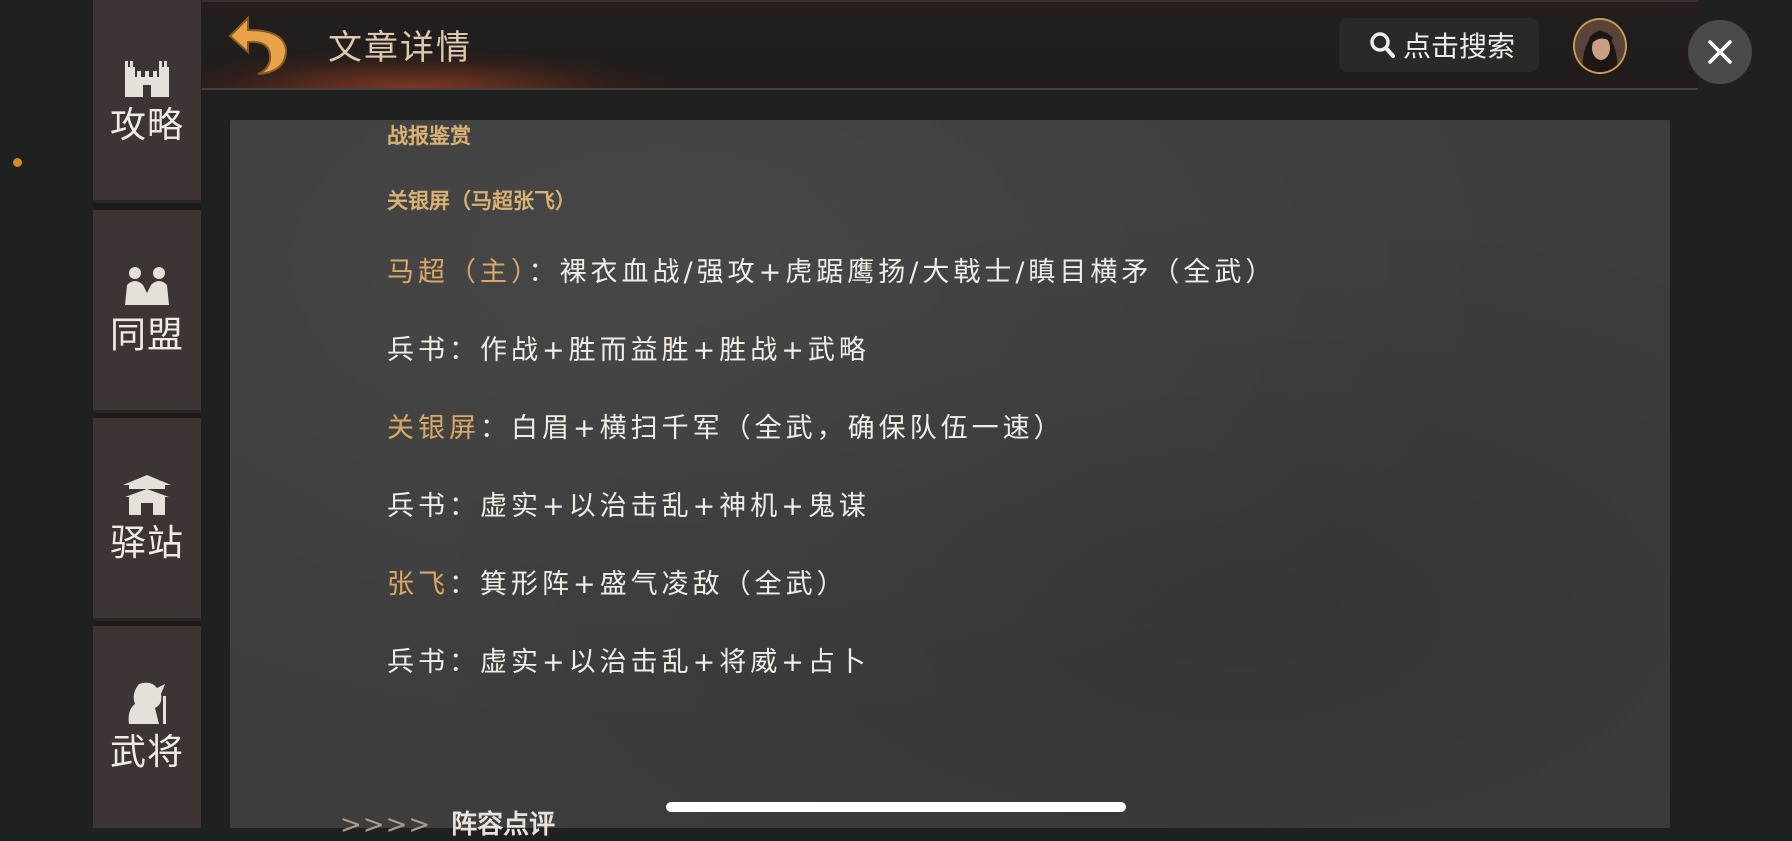 Image resolution: width=1792 pixels, height=841 pixels. Describe the element at coordinates (147, 414) in the screenshot. I see `sidebar: 攻略 同盟 驿站 武将` at that location.